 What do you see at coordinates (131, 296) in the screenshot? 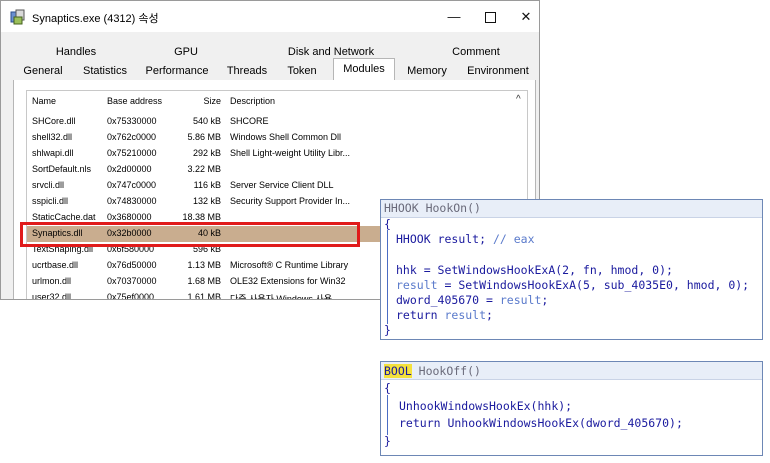
I see `cell-base-address: 0x75ef0000` at bounding box center [131, 296].